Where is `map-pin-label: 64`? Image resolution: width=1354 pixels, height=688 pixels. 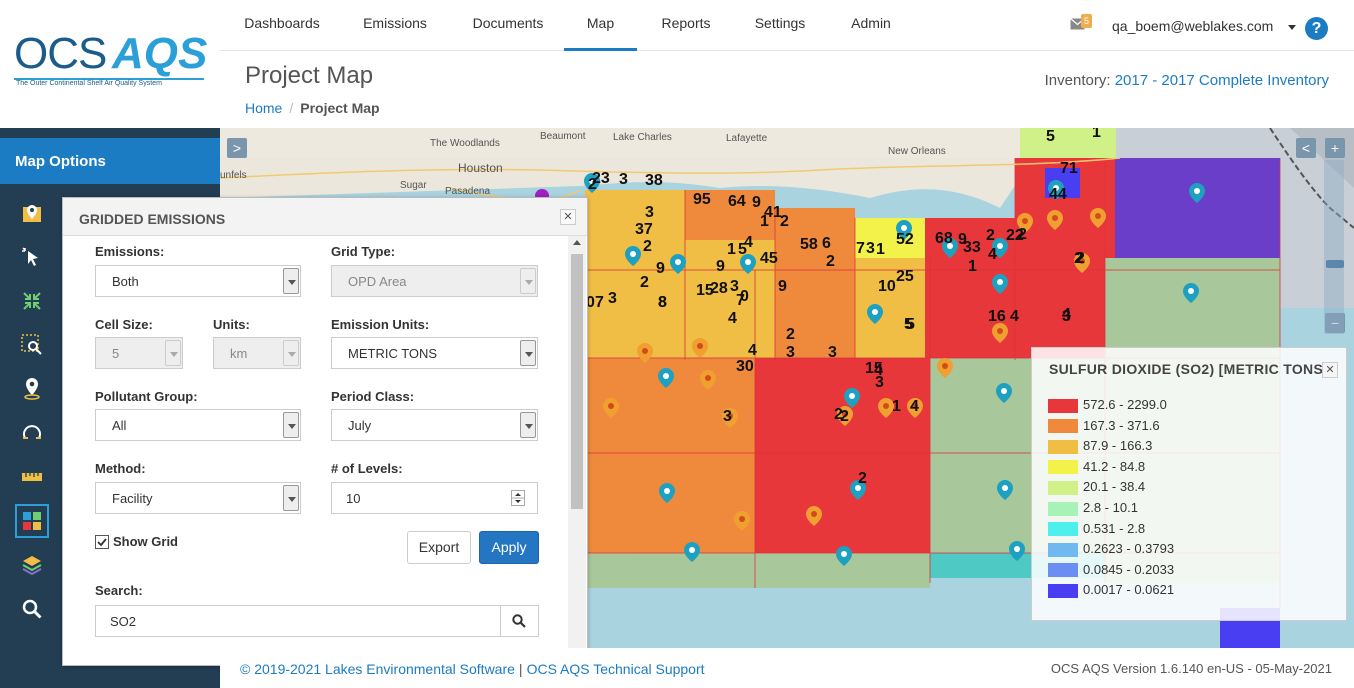 map-pin-label: 64 is located at coordinates (737, 201).